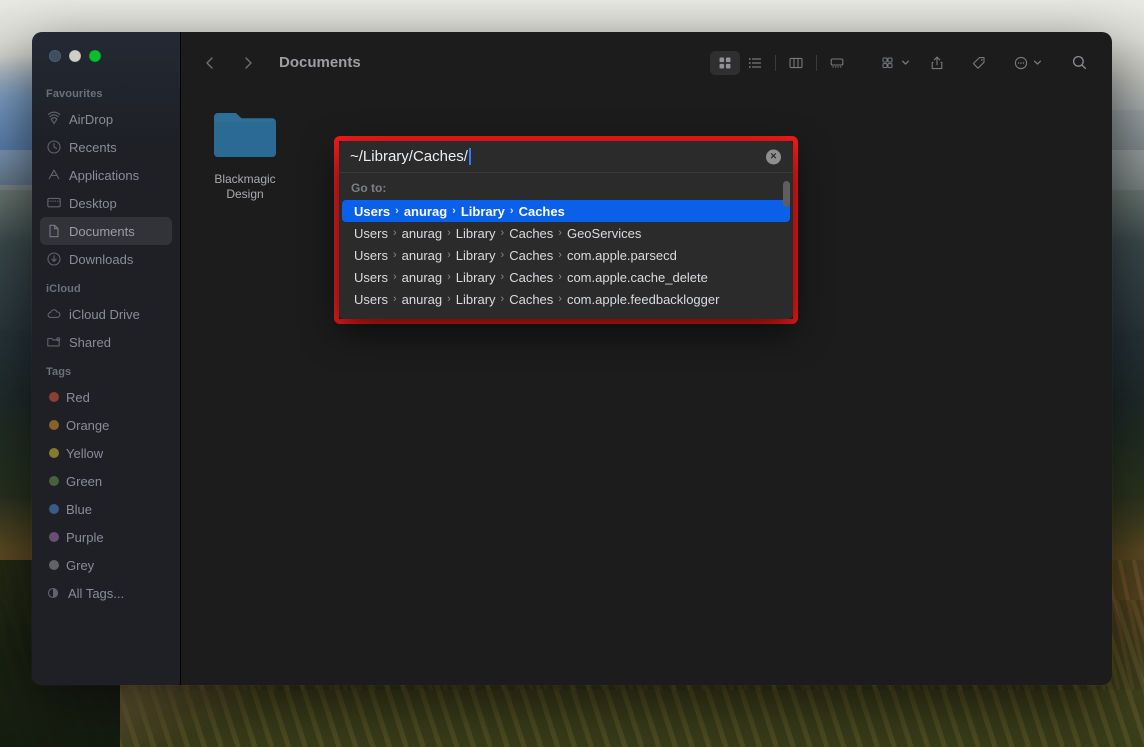 The height and width of the screenshot is (747, 1144). What do you see at coordinates (106, 509) in the screenshot?
I see `sidebar-item-tag-blue: Blue` at bounding box center [106, 509].